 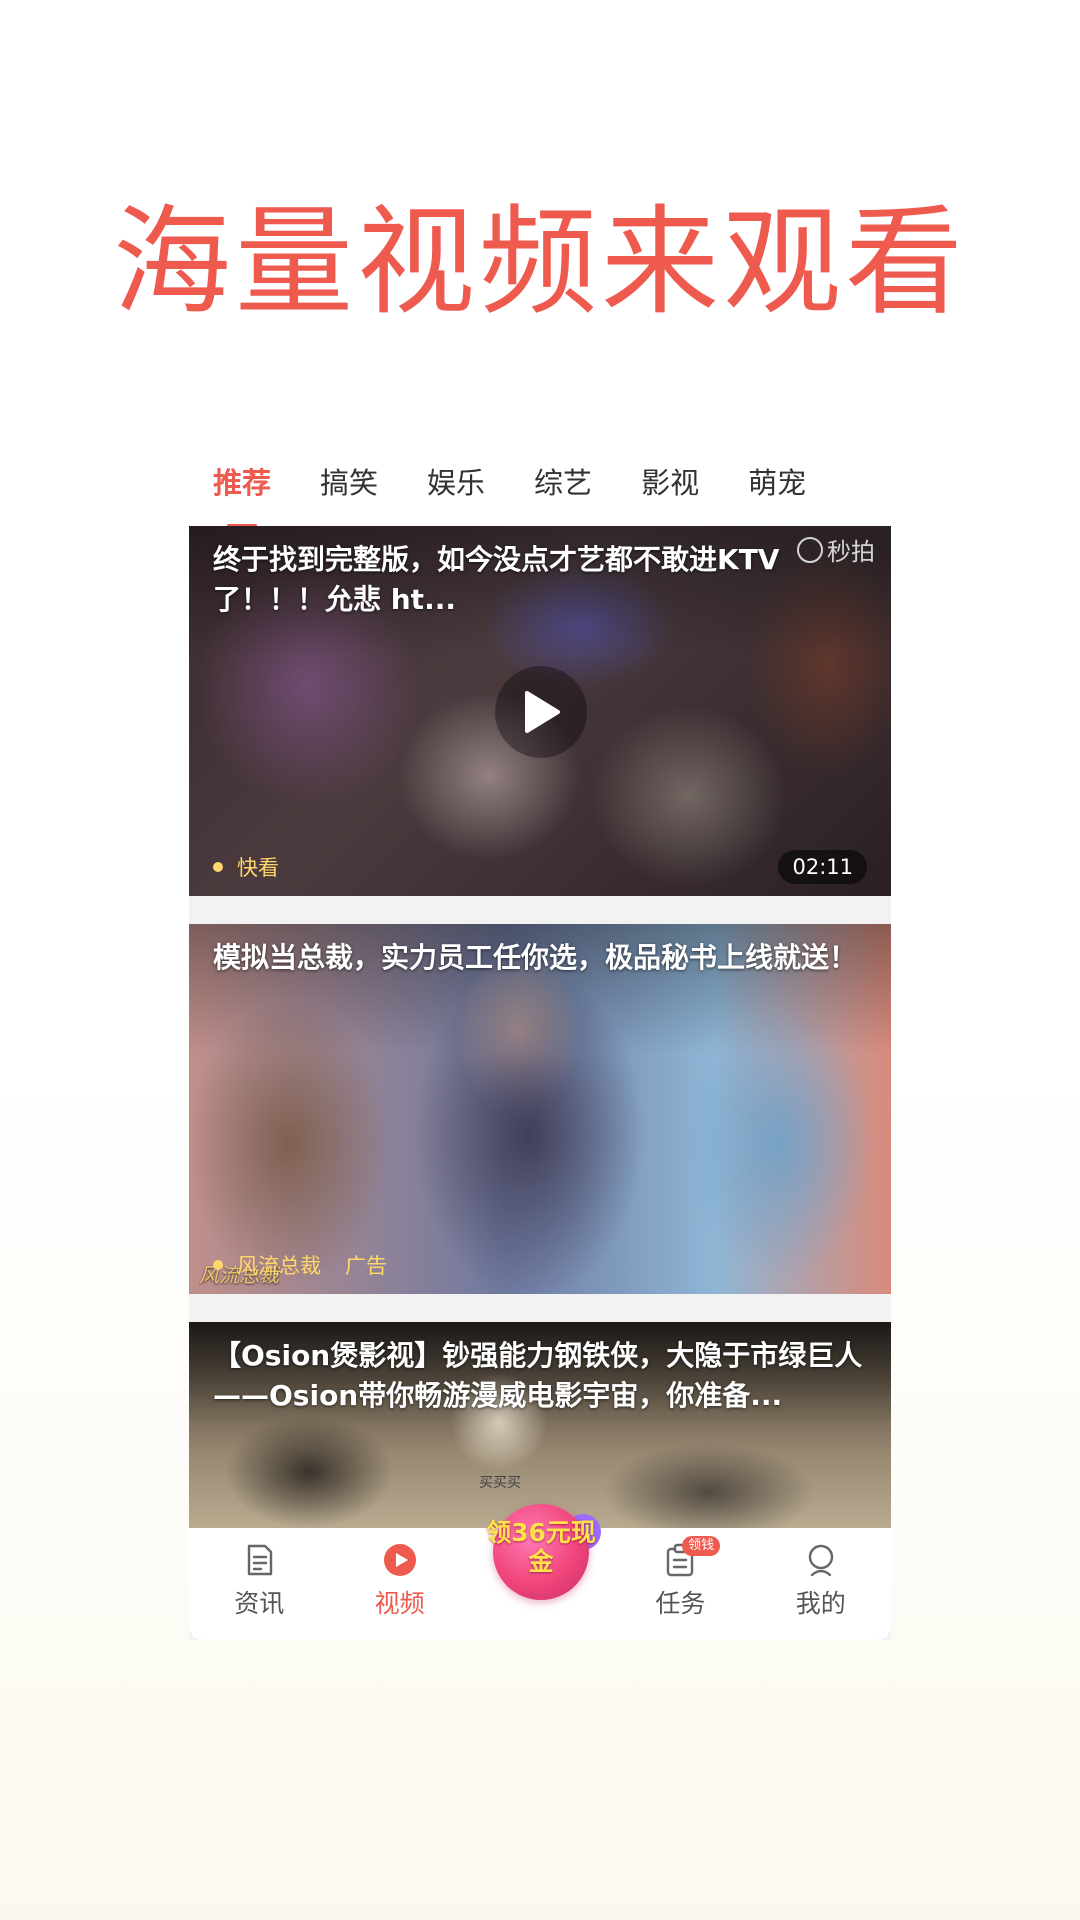 What do you see at coordinates (821, 1584) in the screenshot?
I see `nav-profile: 我的` at bounding box center [821, 1584].